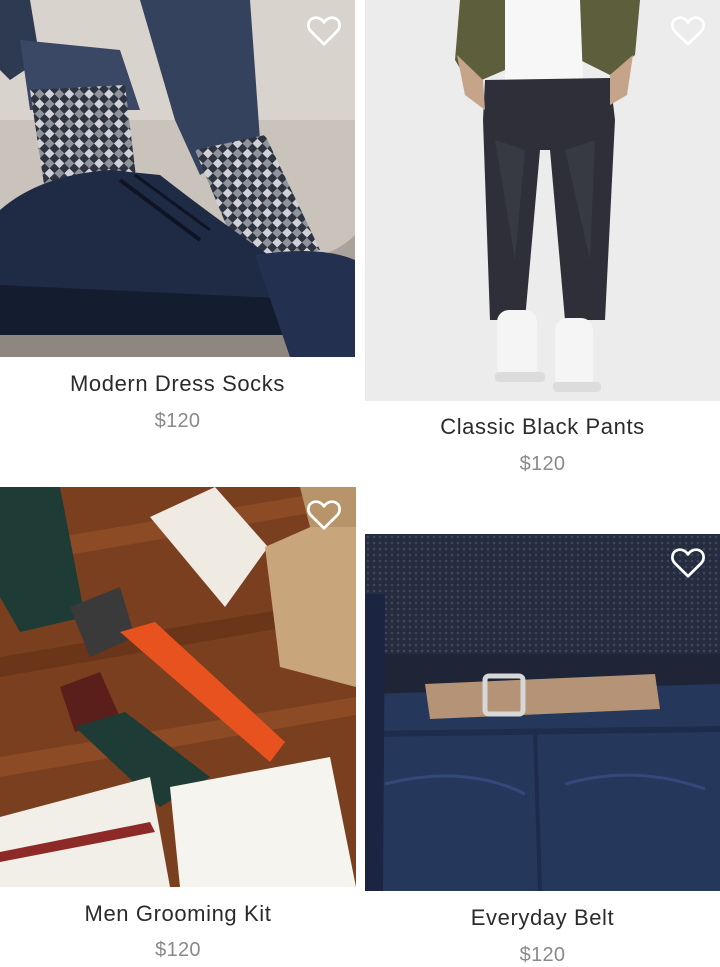  What do you see at coordinates (542, 918) in the screenshot?
I see `product-title: Everyday Belt` at bounding box center [542, 918].